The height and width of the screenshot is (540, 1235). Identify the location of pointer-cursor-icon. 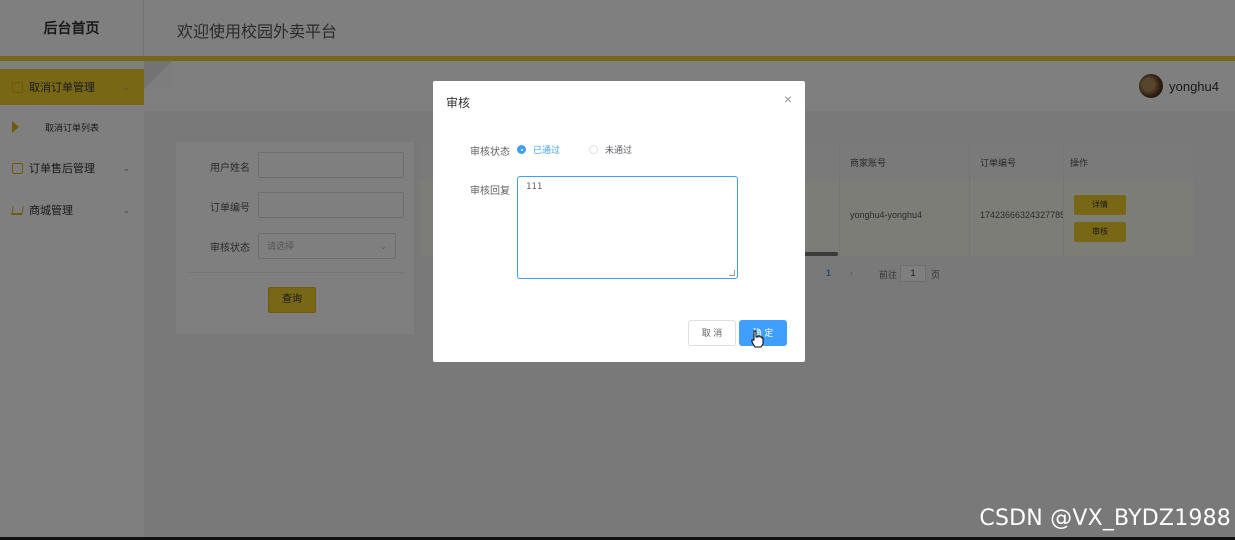
(757, 339).